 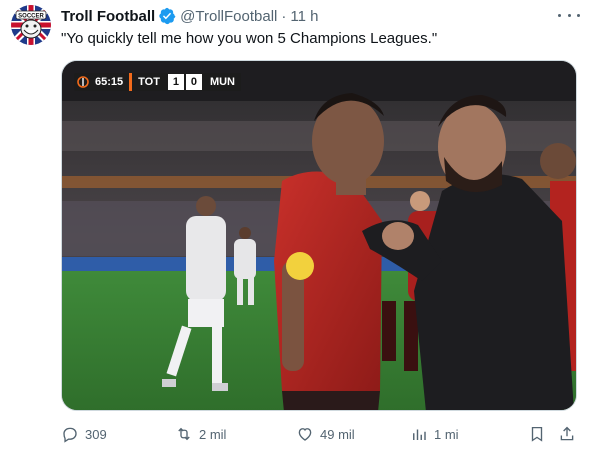 I want to click on reply-icon, so click(x=70, y=435).